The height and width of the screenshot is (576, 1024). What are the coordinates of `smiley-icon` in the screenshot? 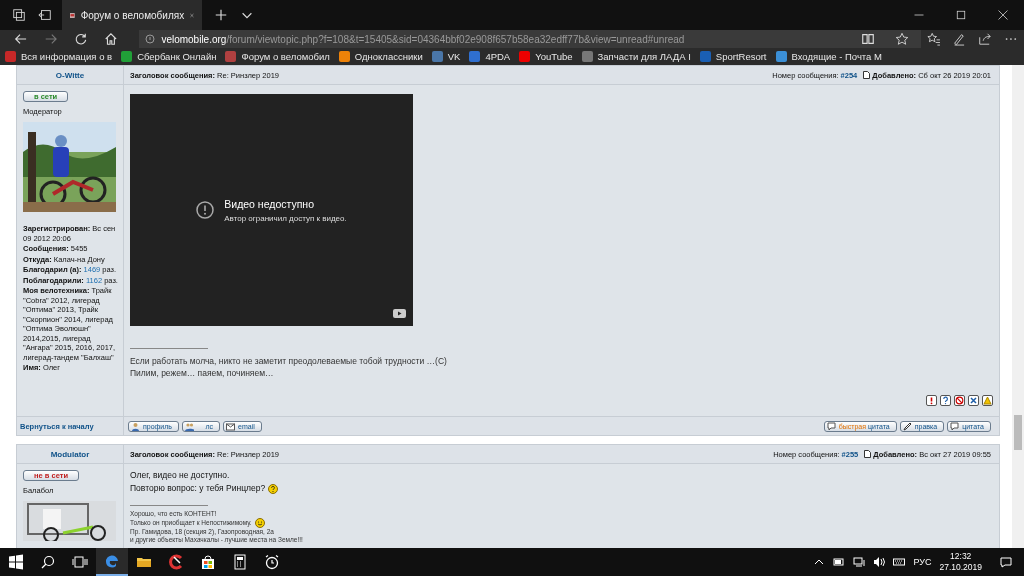 It's located at (259, 523).